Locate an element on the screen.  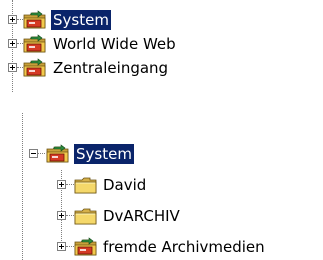
tree-item-label: DvARCHIV is located at coordinates (141, 216).